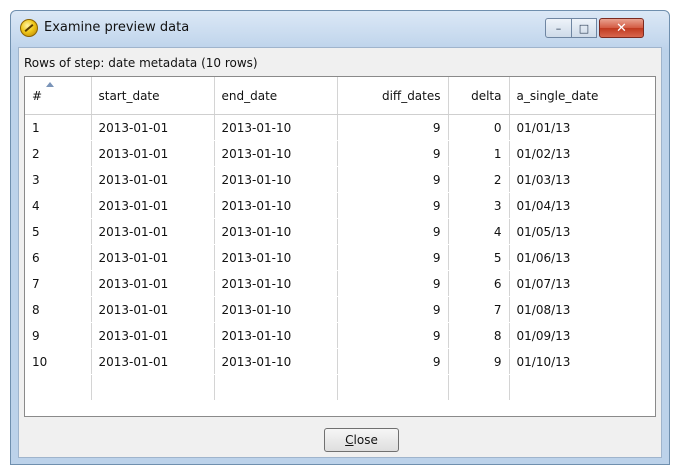  What do you see at coordinates (582, 96) in the screenshot?
I see `column-header-a-single-date: a_single_date` at bounding box center [582, 96].